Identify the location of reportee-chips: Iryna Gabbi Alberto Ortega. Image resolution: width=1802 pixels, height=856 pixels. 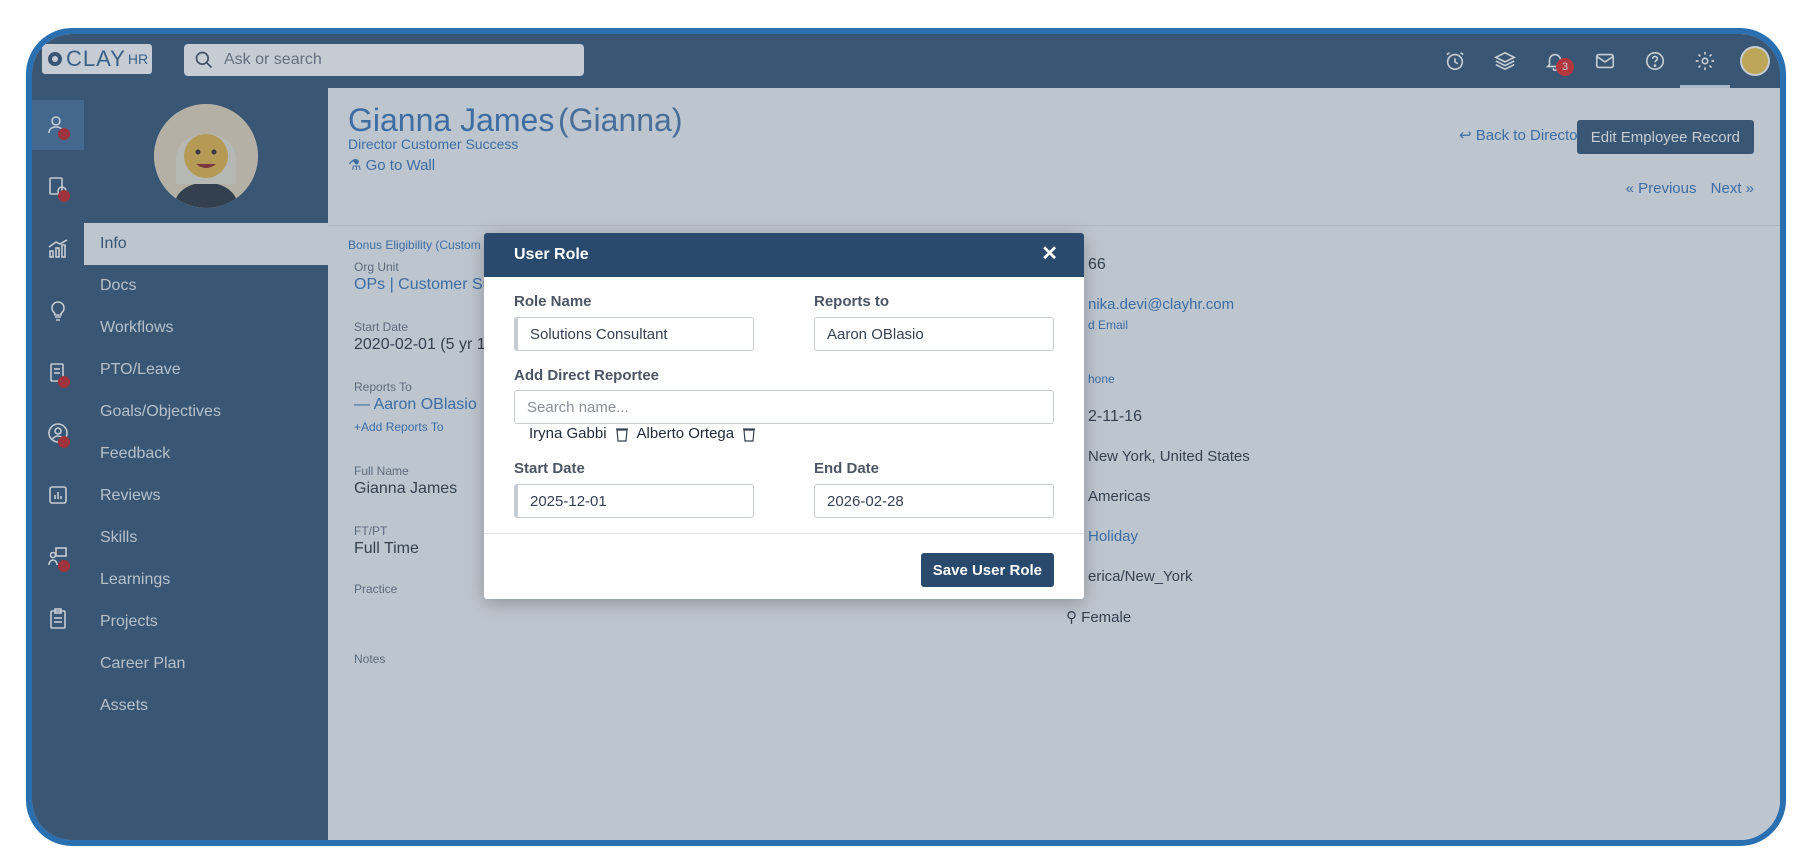
(646, 433).